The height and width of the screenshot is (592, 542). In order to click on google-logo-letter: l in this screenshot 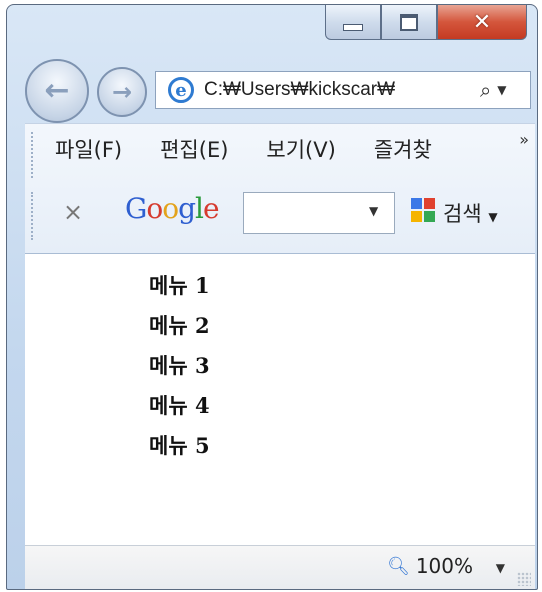, I will do `click(199, 208)`.